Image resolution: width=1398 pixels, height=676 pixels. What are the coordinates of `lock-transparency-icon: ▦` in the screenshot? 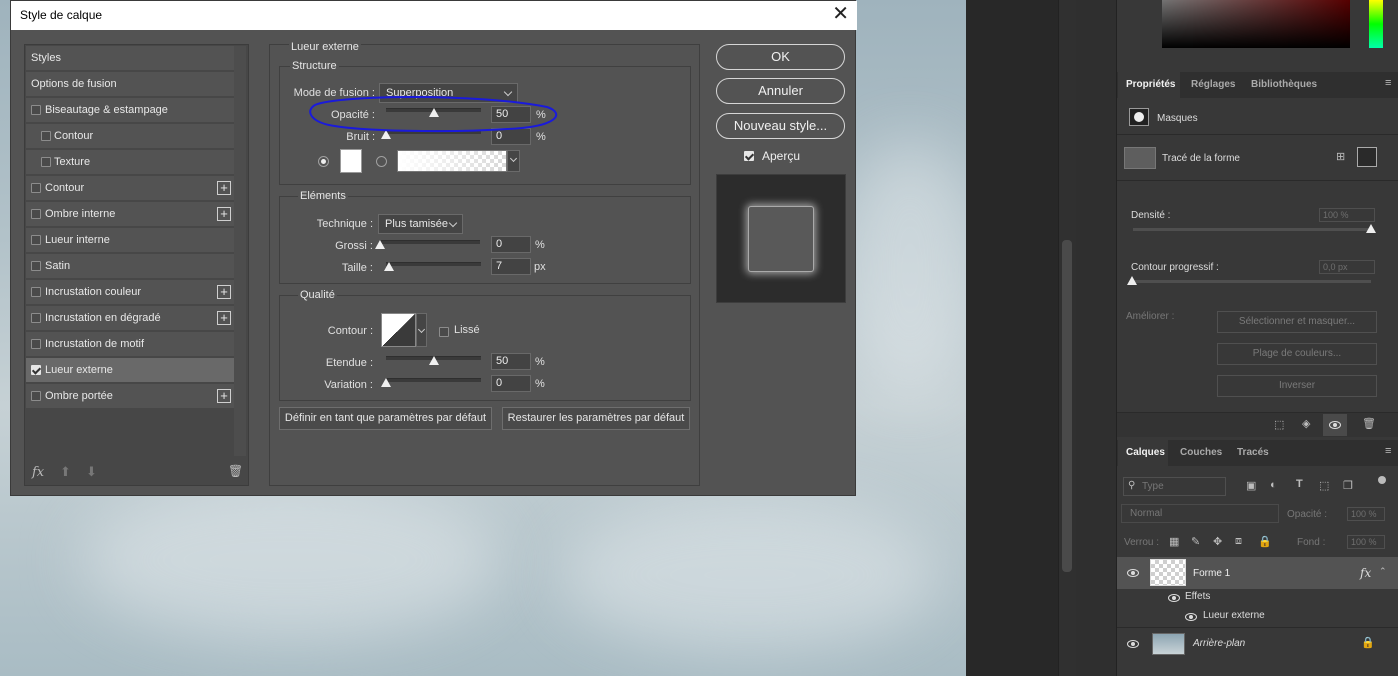 It's located at (1174, 541).